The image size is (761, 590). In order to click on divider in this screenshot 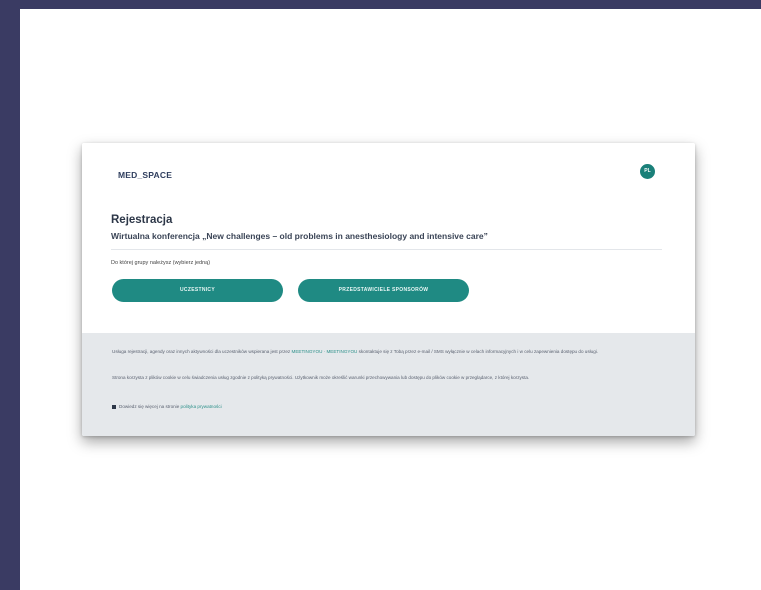, I will do `click(386, 249)`.